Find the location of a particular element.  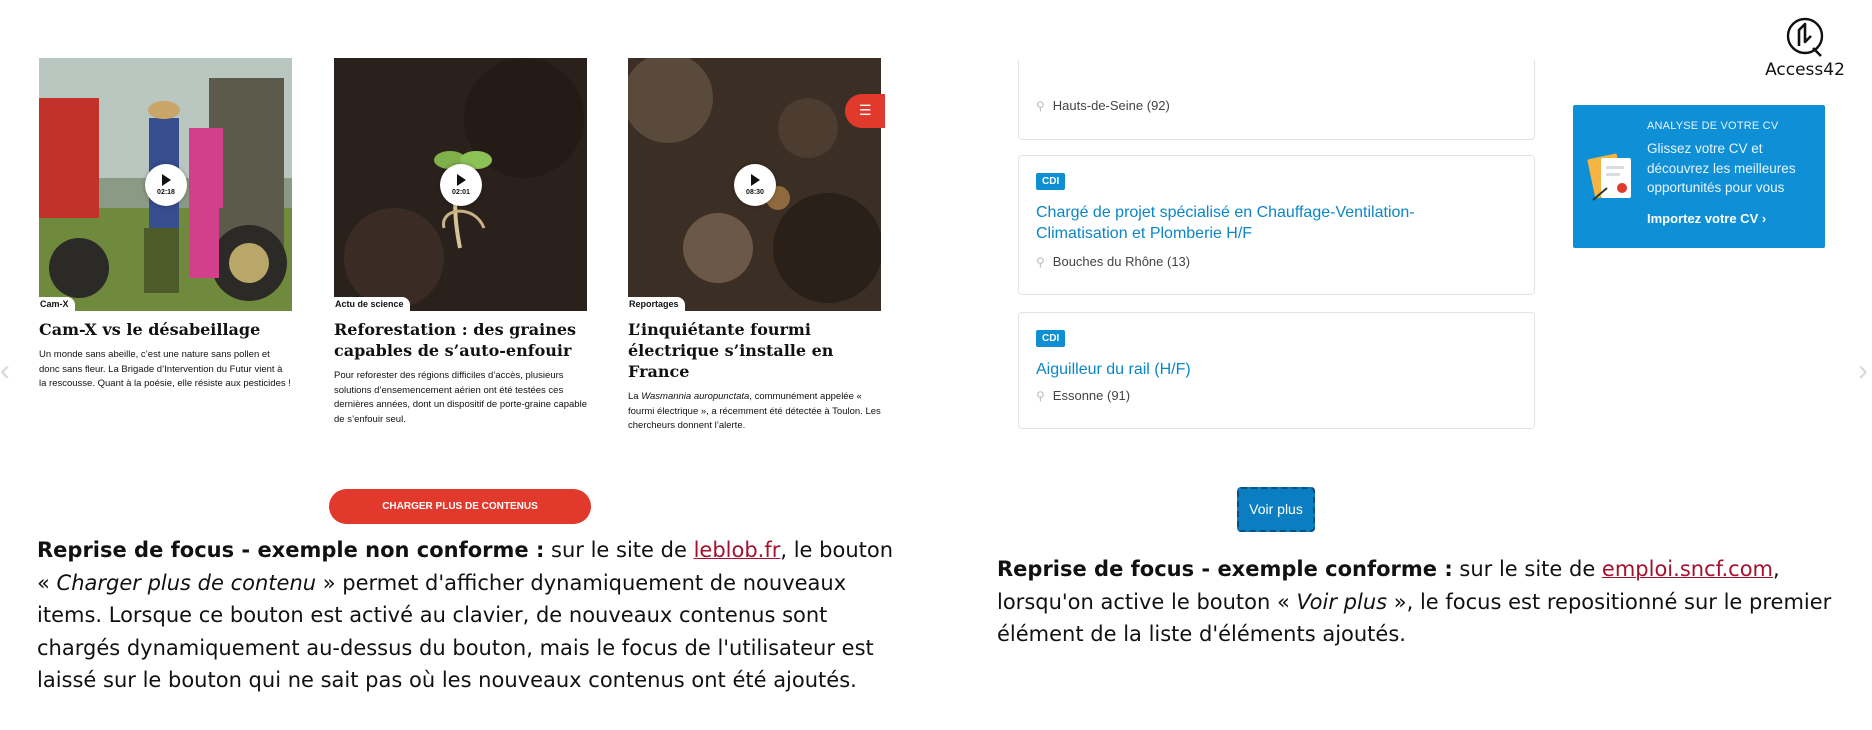

sncf-link: emploi.sncf.com is located at coordinates (1687, 569).